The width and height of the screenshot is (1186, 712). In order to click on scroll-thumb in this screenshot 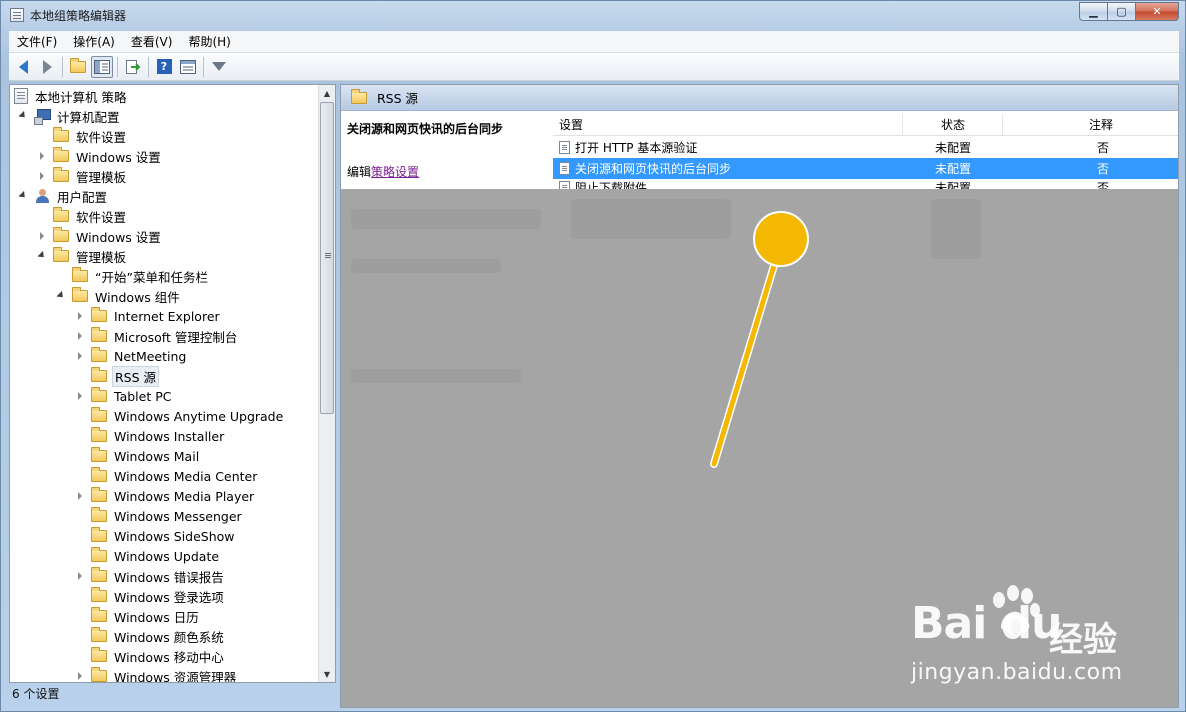, I will do `click(327, 258)`.